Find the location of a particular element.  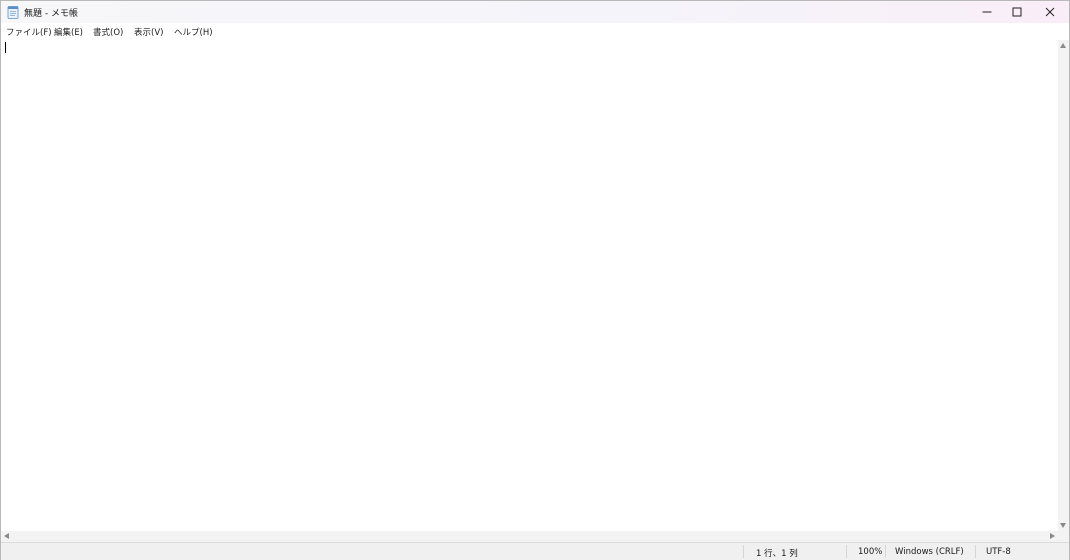

menu-file: ファイル(F) is located at coordinates (29, 32).